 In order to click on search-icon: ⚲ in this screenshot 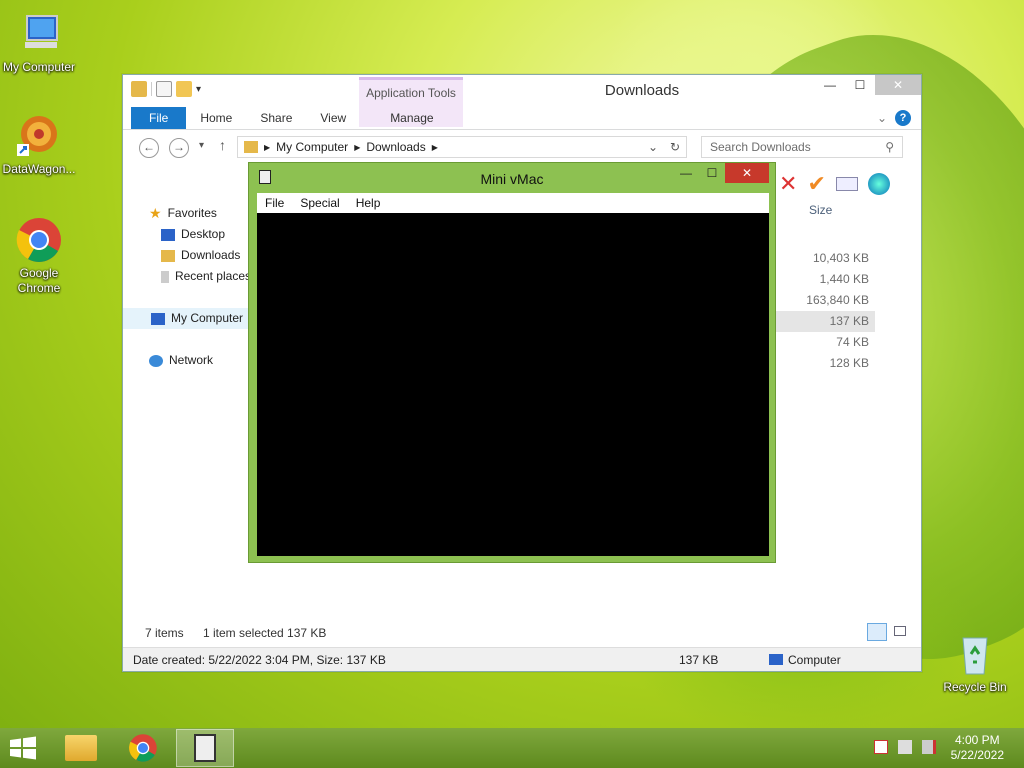, I will do `click(889, 147)`.